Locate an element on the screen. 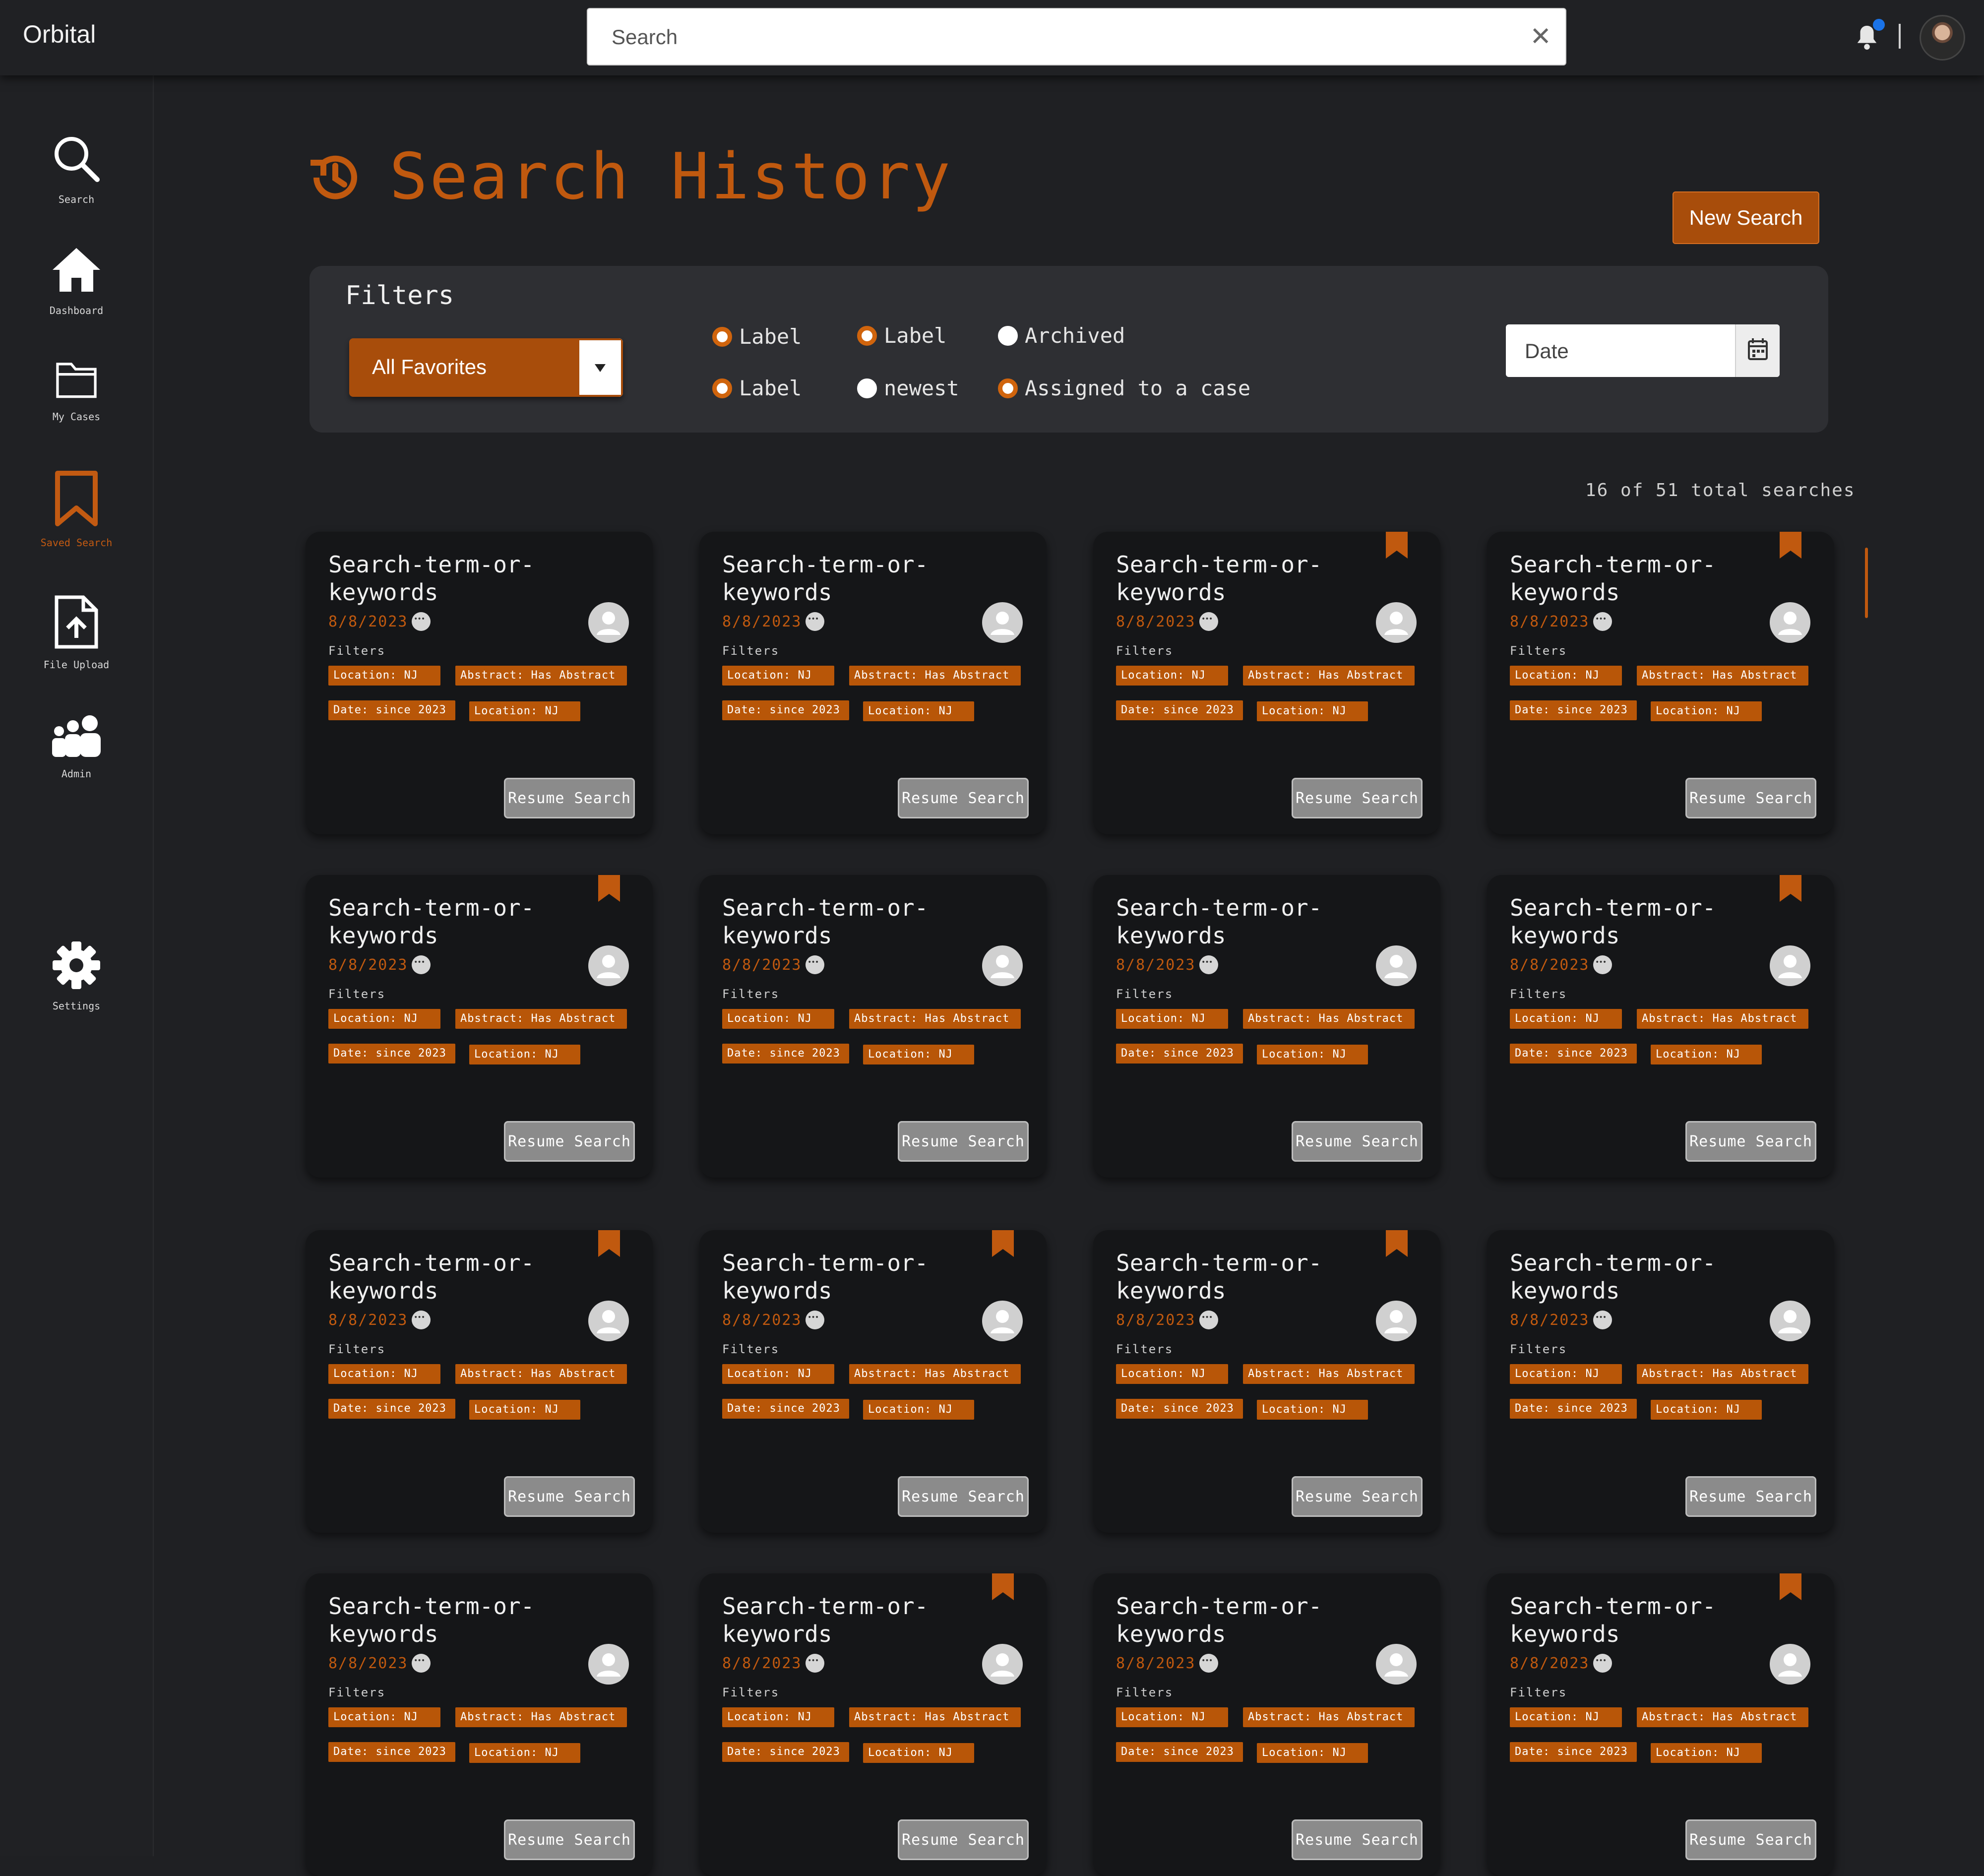  sidebar-item-label: My Cases is located at coordinates (76, 417).